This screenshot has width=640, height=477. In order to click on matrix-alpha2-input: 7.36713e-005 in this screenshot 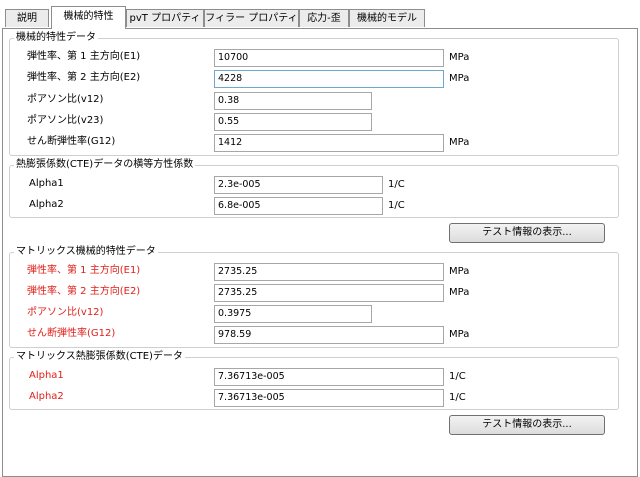, I will do `click(329, 398)`.